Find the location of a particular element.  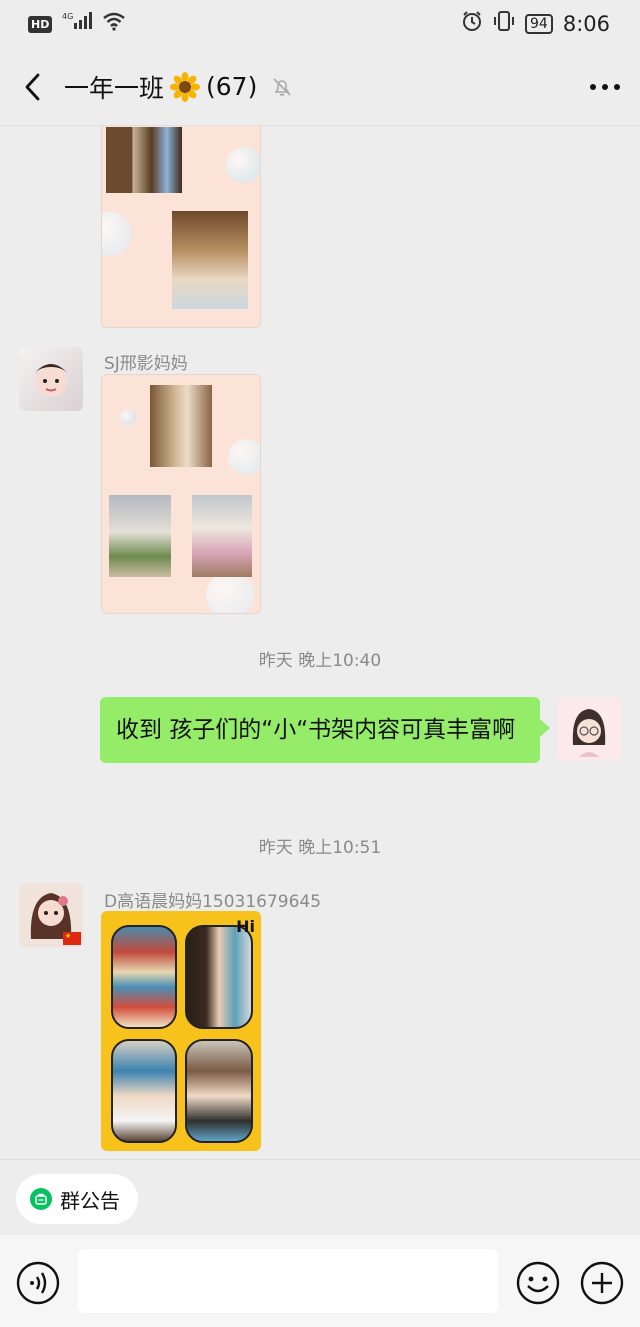

group-name: 一年一班 is located at coordinates (114, 88).